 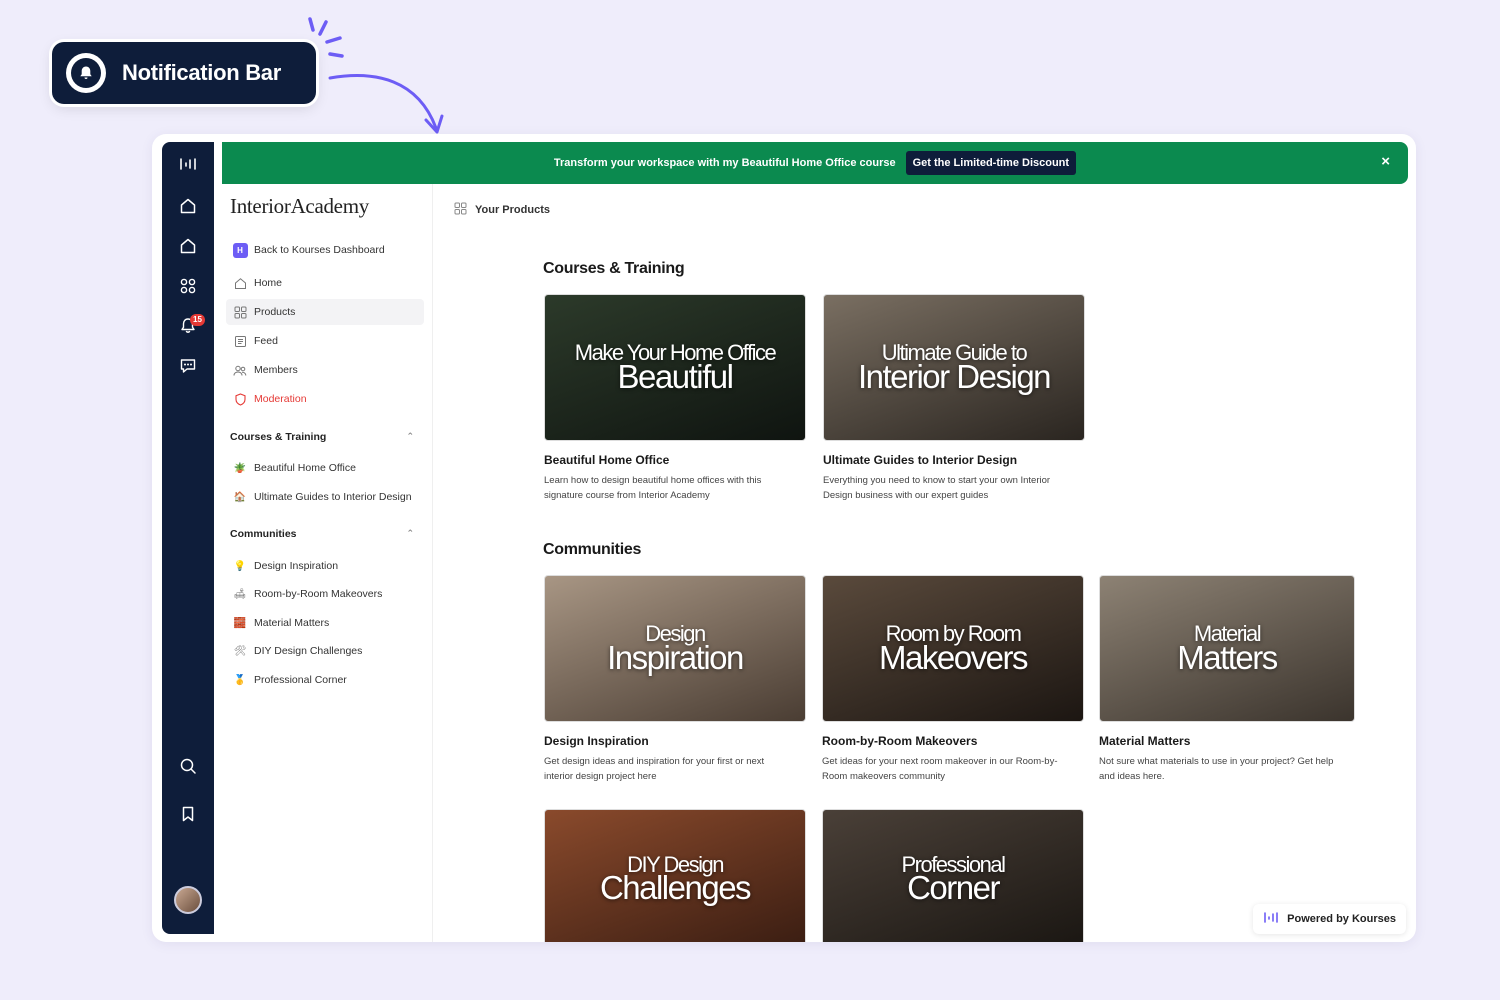 I want to click on powered-by-badge: Powered by Kourses, so click(x=1329, y=919).